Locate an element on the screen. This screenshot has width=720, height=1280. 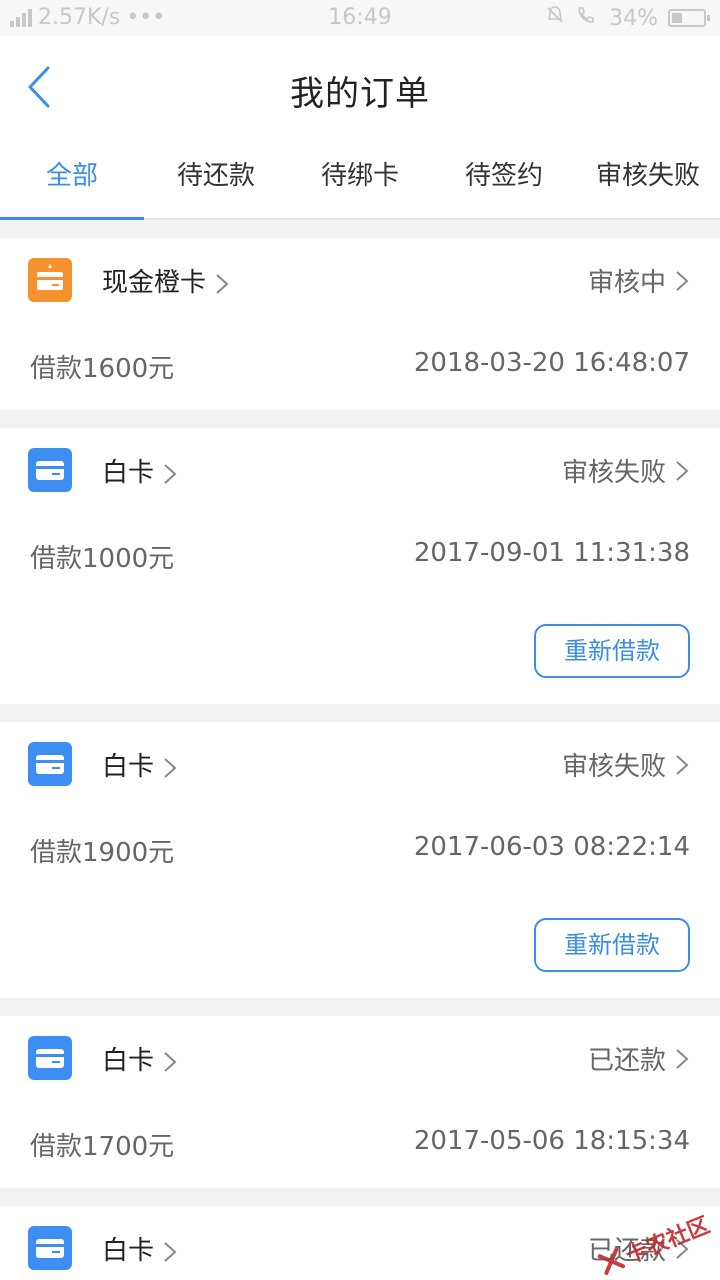
order-time: 2018-03-20 16:48:07 is located at coordinates (551, 363).